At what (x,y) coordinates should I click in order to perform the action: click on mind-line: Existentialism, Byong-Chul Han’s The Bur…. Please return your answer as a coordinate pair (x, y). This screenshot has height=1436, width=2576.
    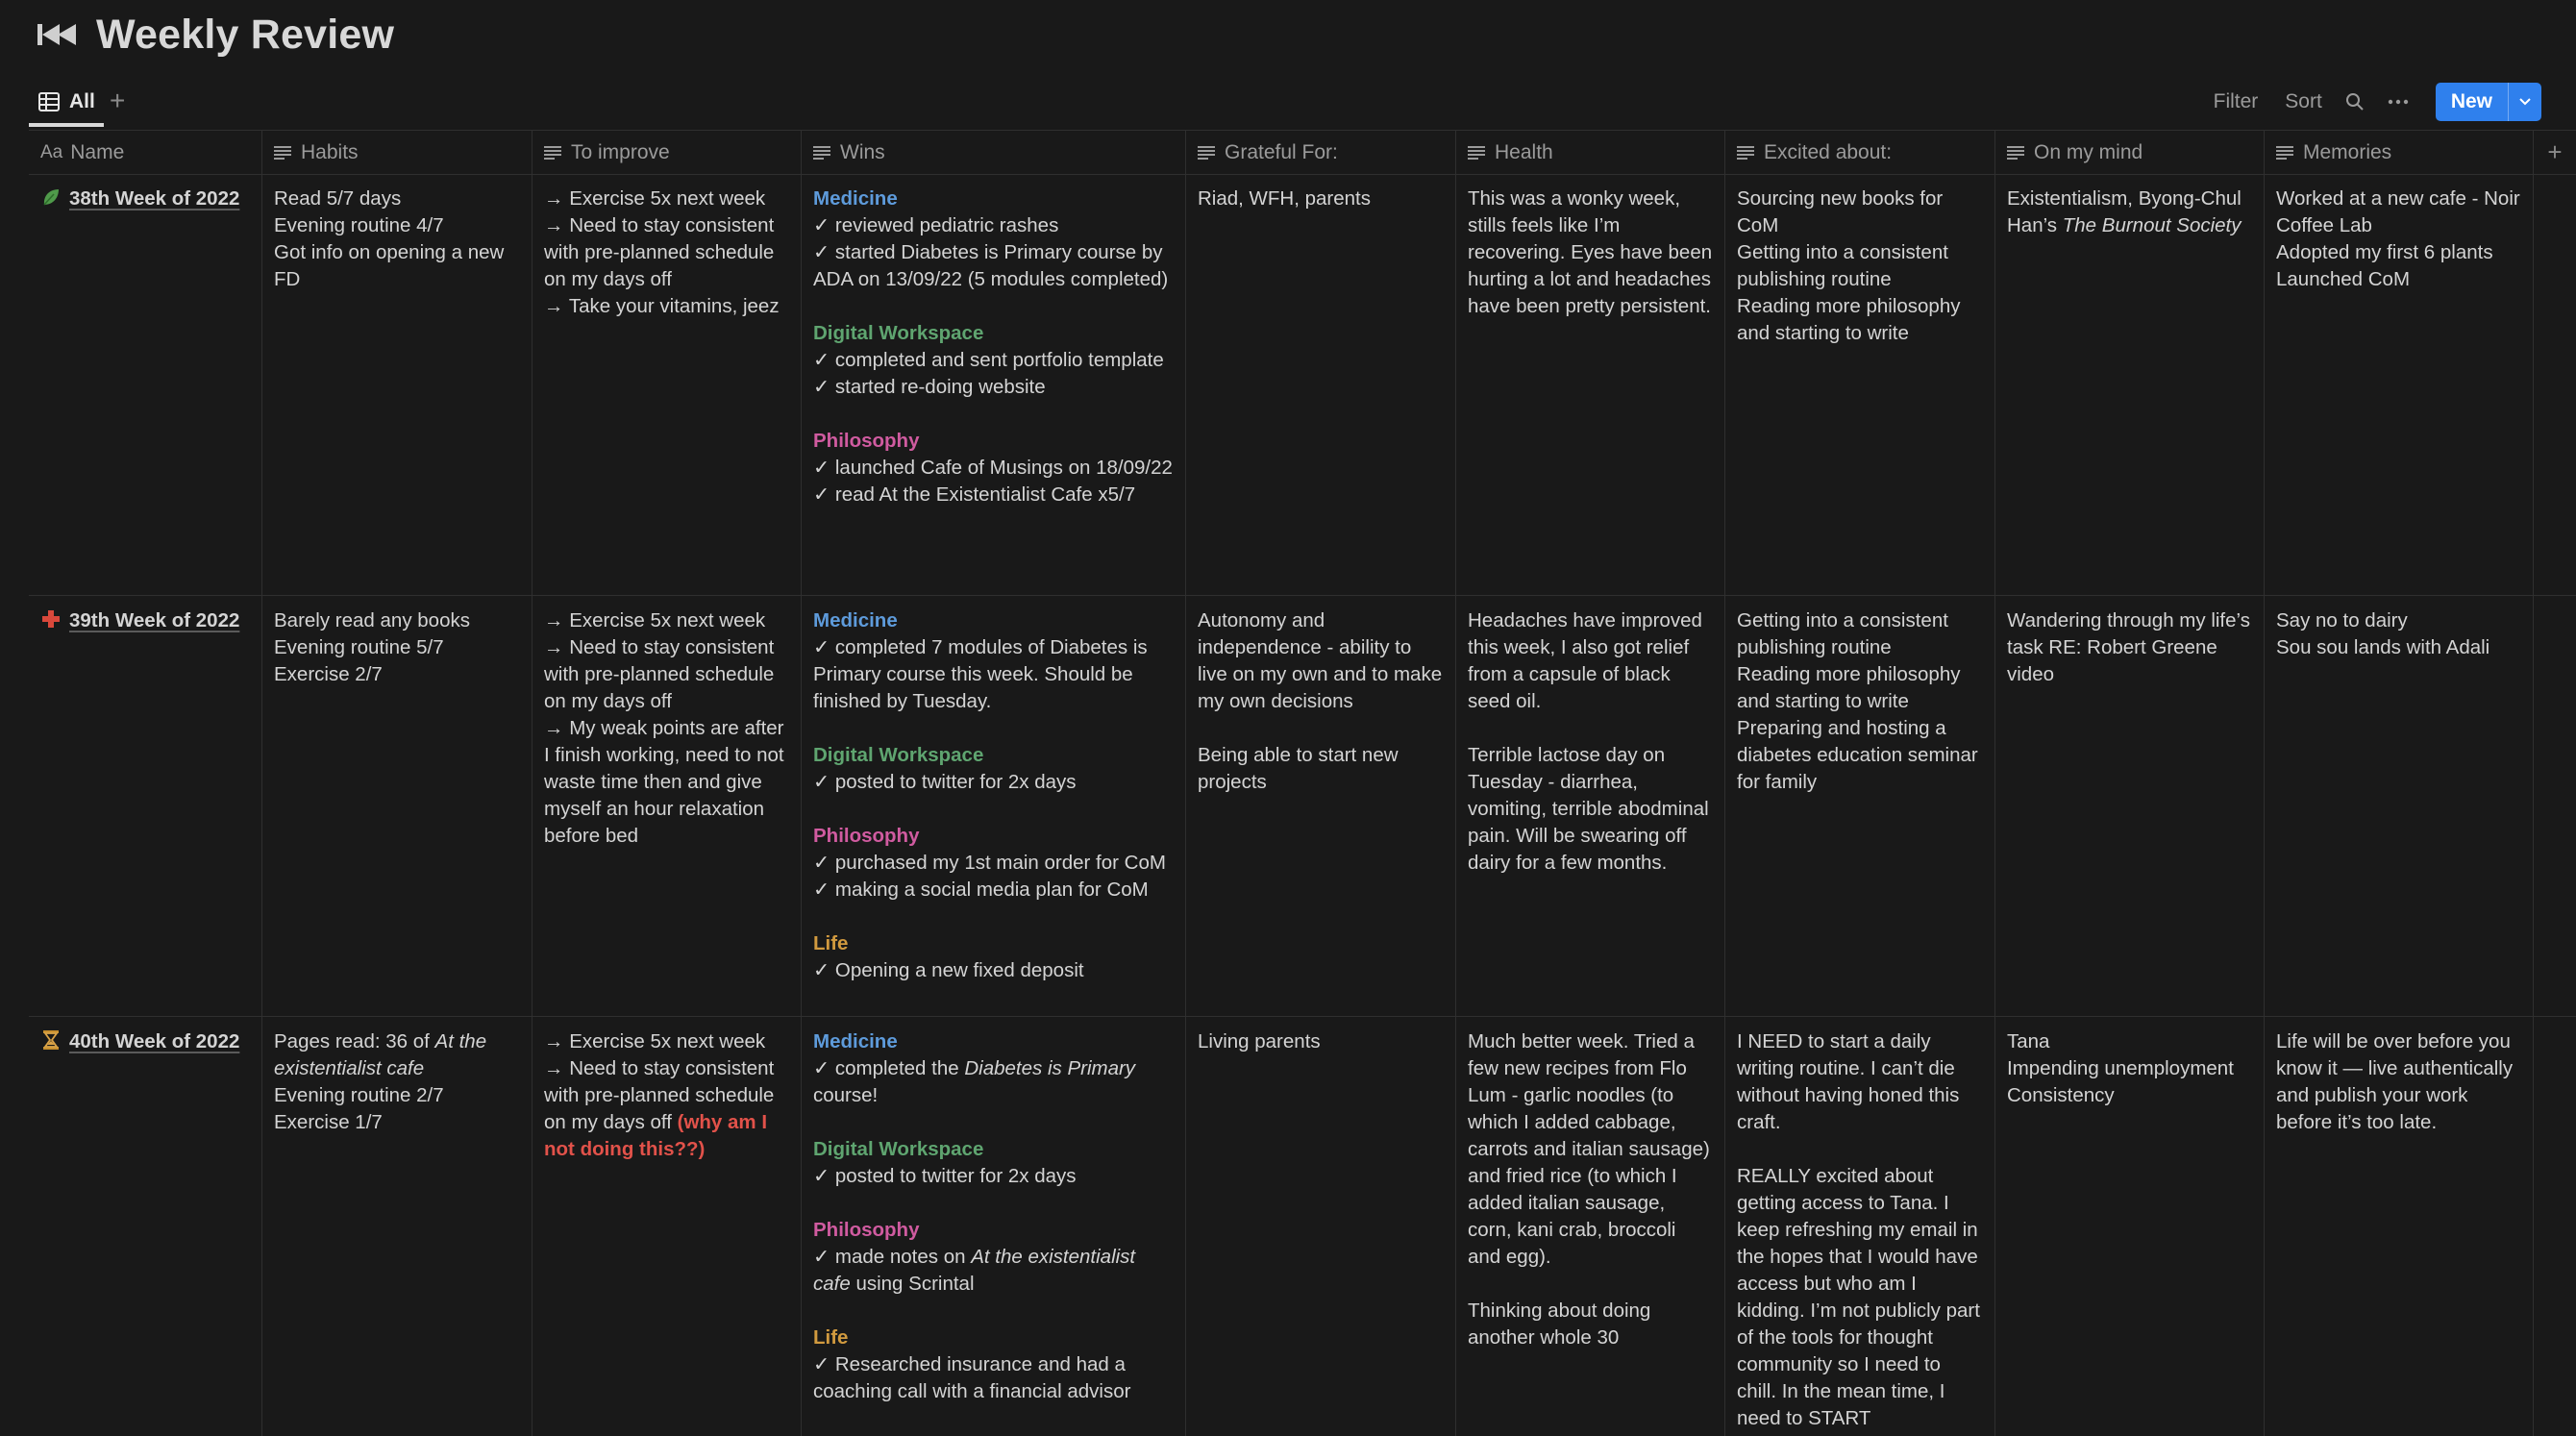
    Looking at the image, I should click on (2125, 211).